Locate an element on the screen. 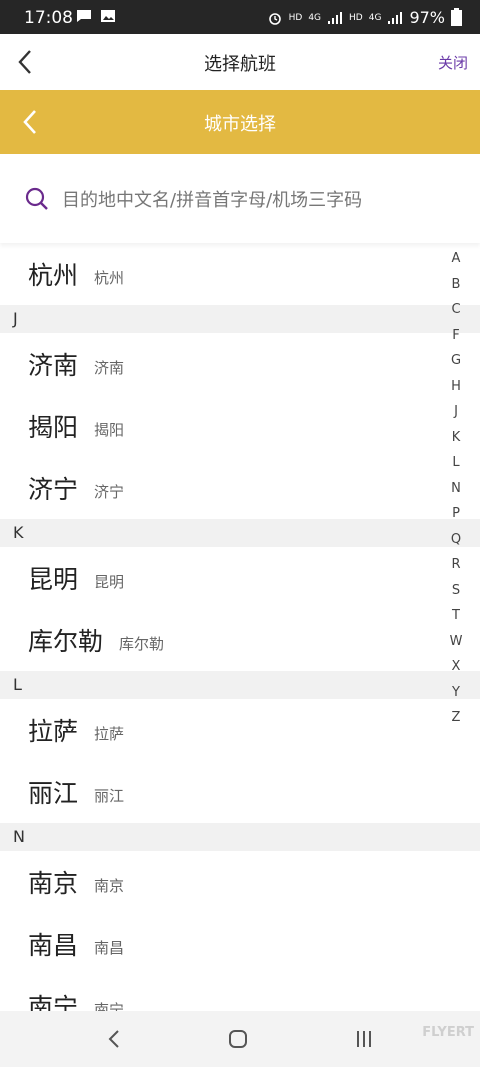 The width and height of the screenshot is (480, 1067). index-letter: W is located at coordinates (456, 642).